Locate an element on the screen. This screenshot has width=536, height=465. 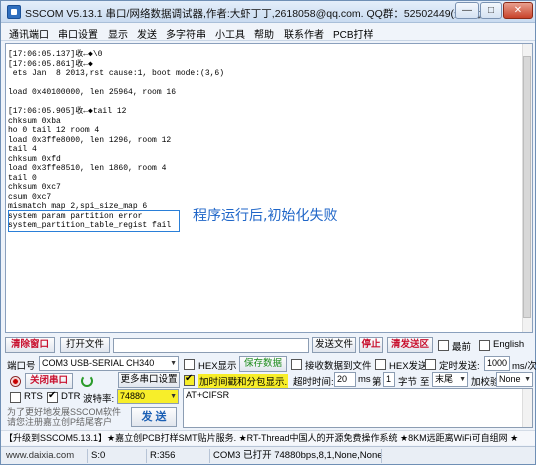
receive-line: chksum 0xba is located at coordinates (34, 121).